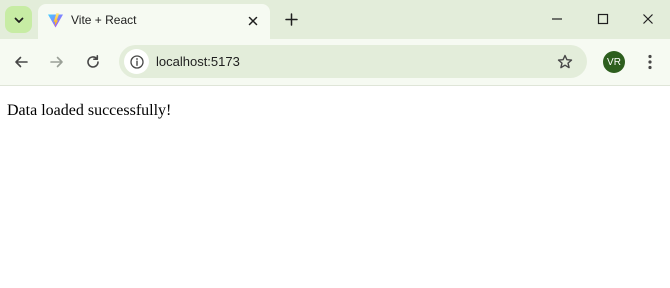  What do you see at coordinates (614, 62) in the screenshot?
I see `profile-avatar: VR` at bounding box center [614, 62].